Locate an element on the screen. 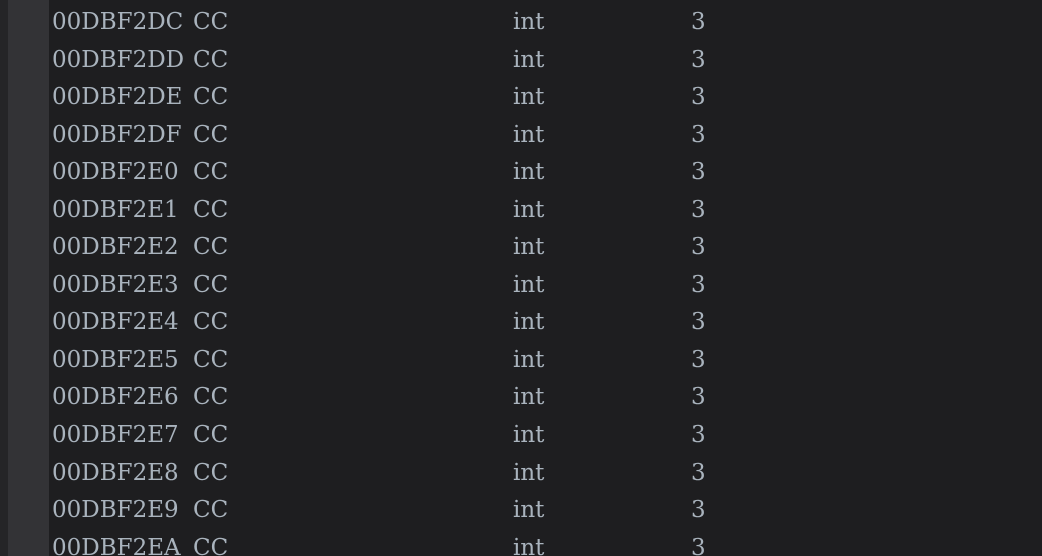  cell-address: 00DBF2DD is located at coordinates (118, 59).